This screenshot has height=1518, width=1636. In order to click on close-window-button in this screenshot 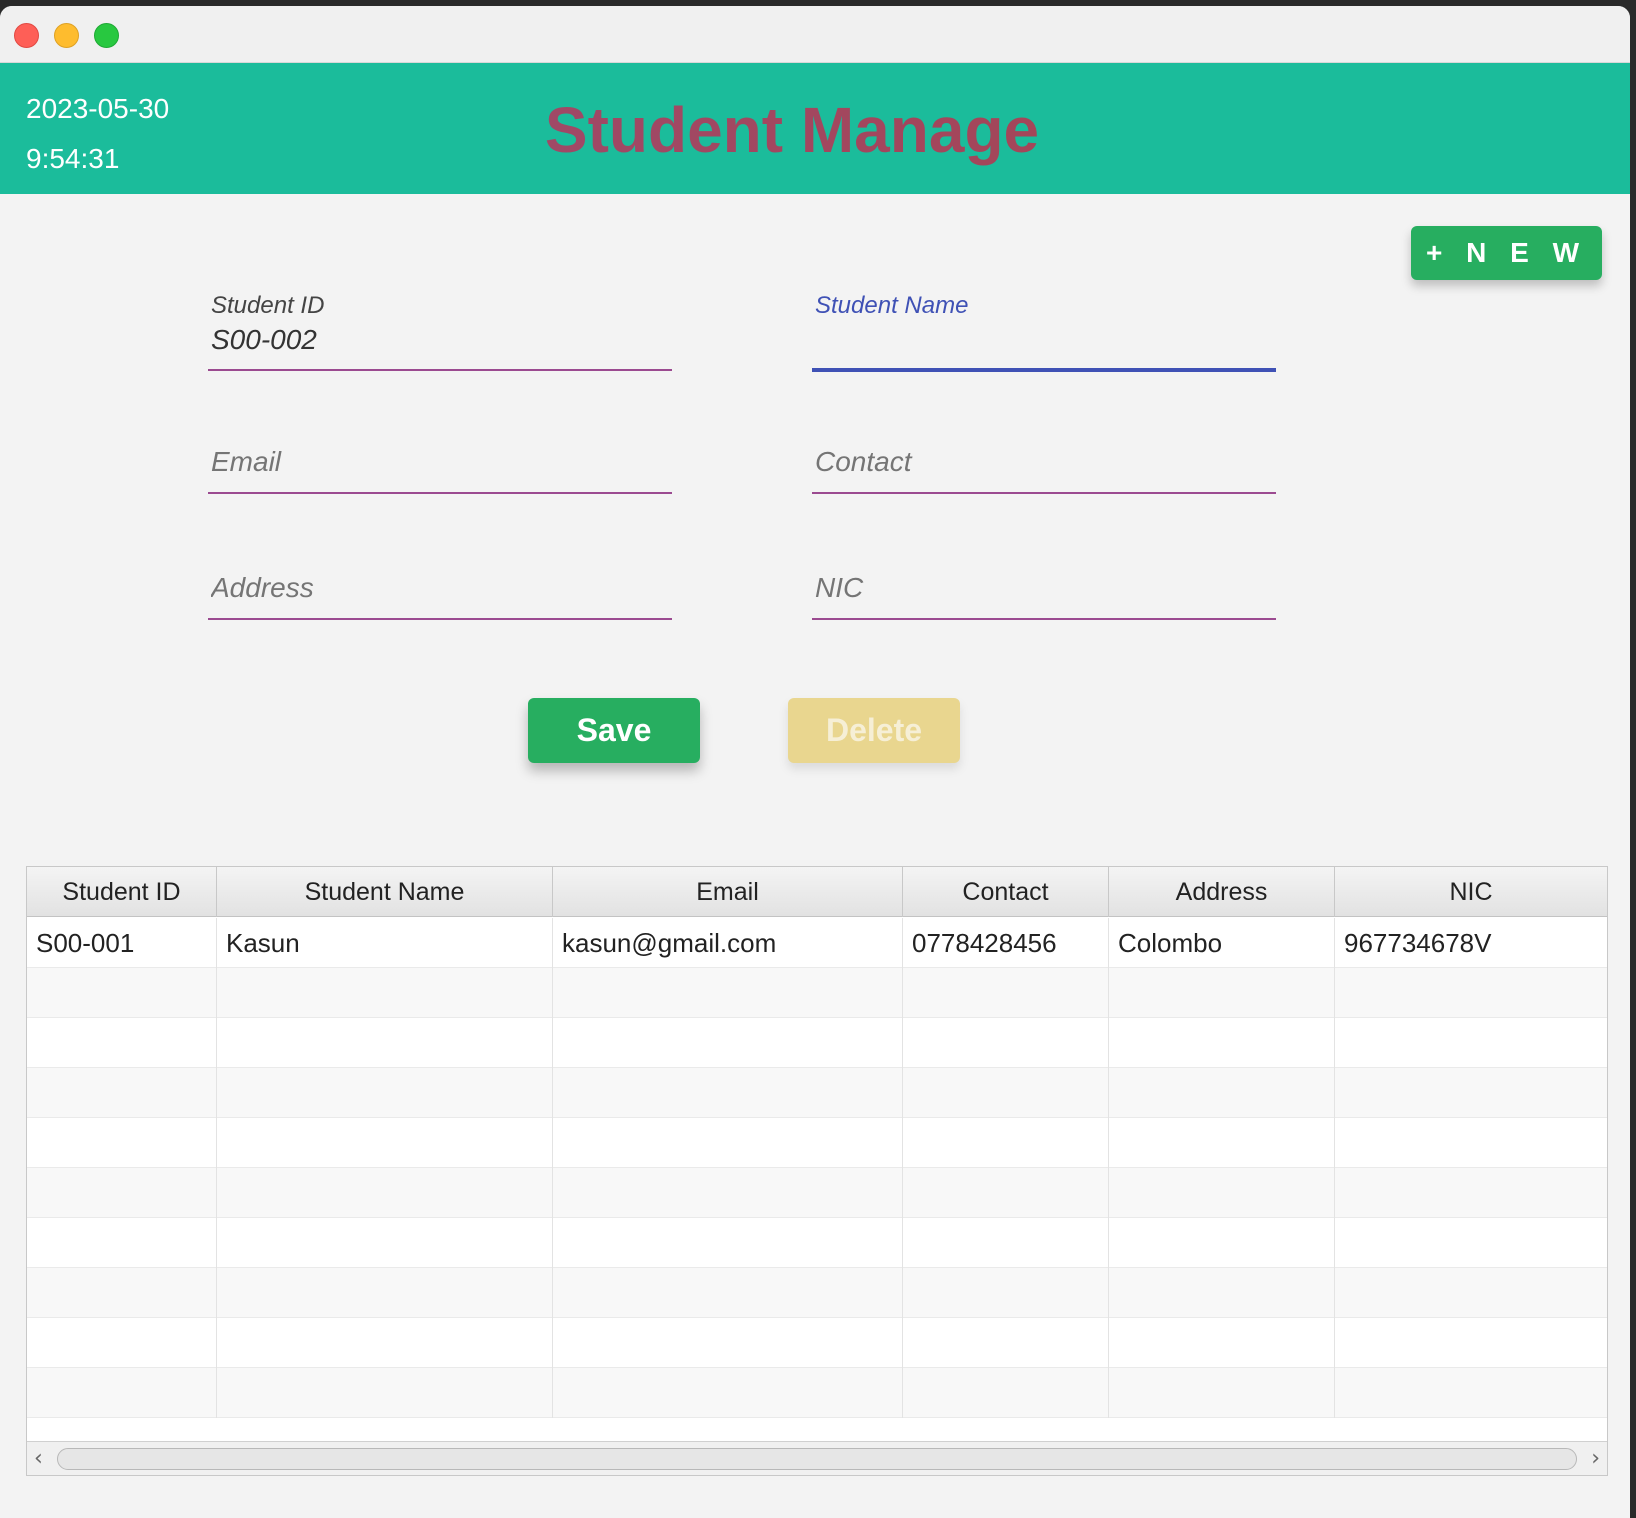, I will do `click(26, 35)`.